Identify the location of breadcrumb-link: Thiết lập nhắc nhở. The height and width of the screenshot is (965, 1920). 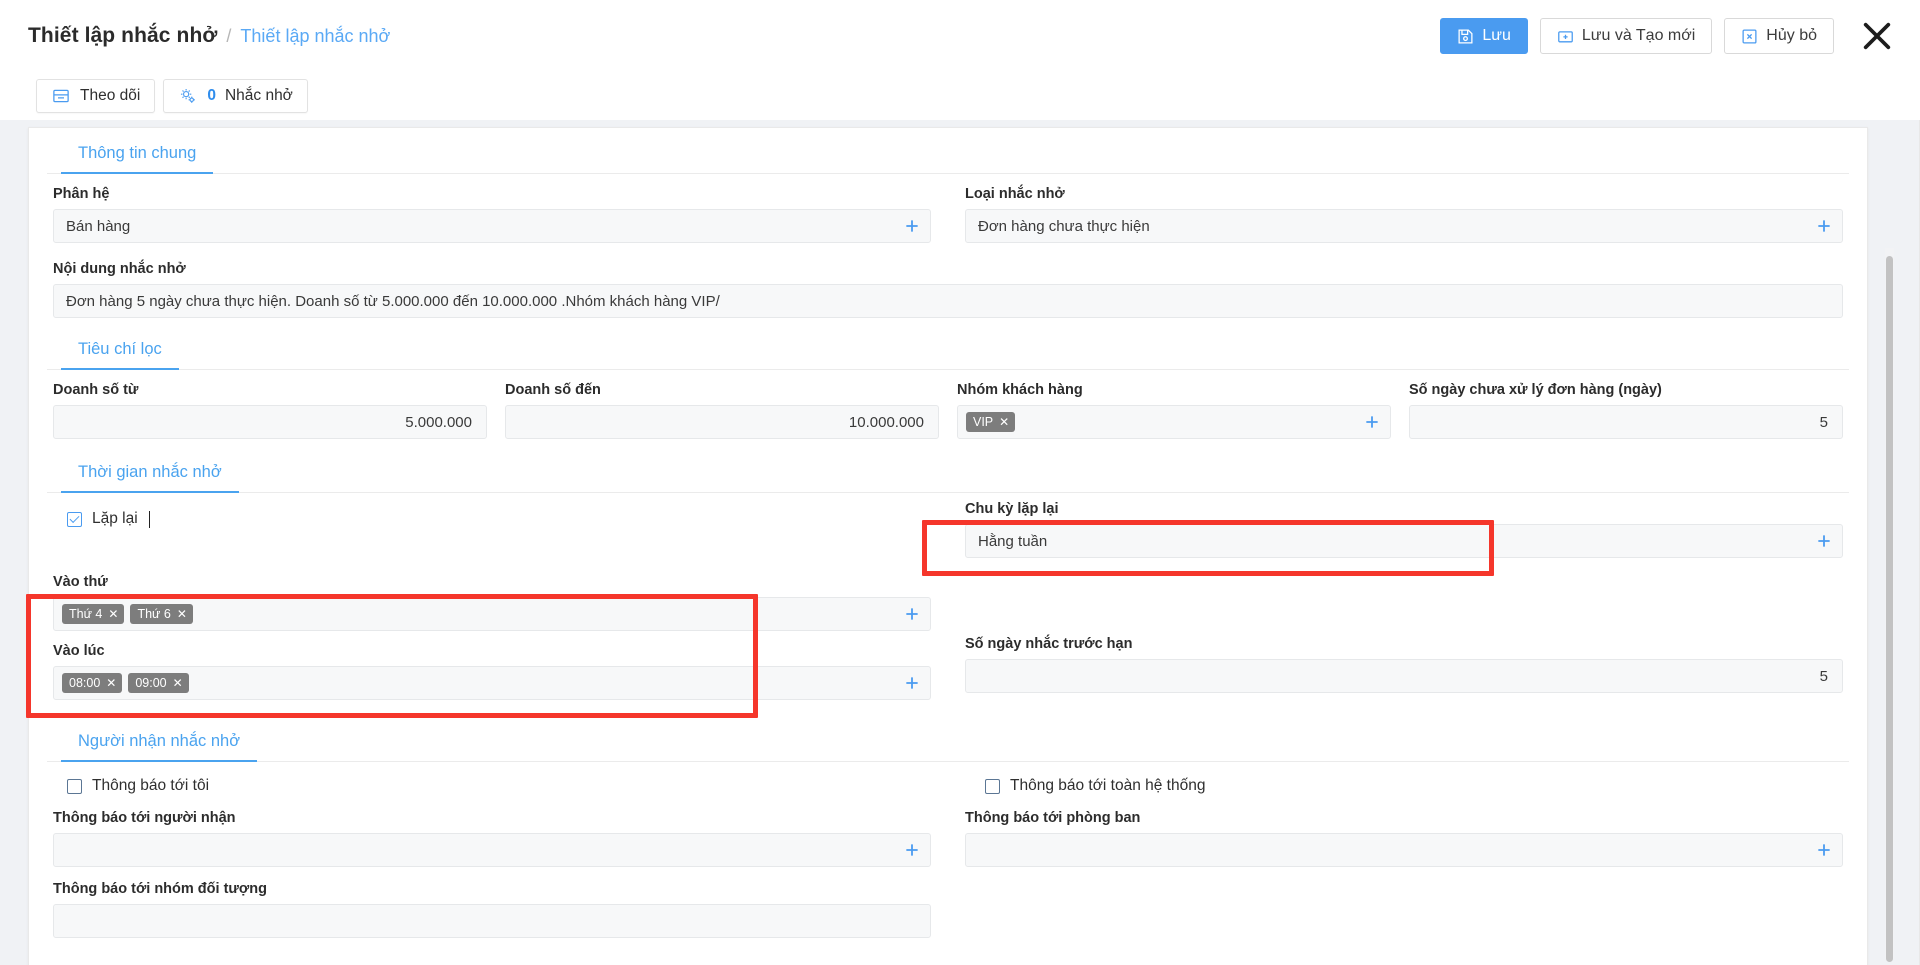
(315, 36).